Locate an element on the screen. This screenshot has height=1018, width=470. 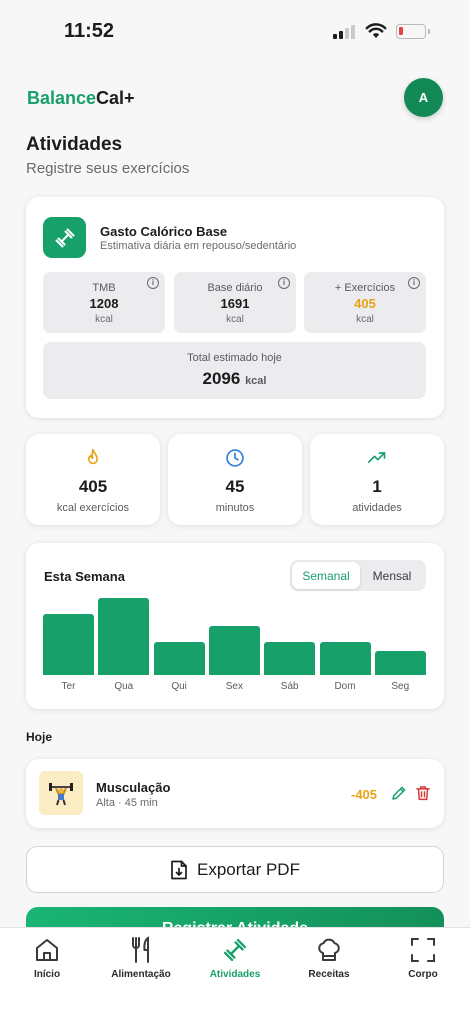
trending-up-icon is located at coordinates (377, 458).